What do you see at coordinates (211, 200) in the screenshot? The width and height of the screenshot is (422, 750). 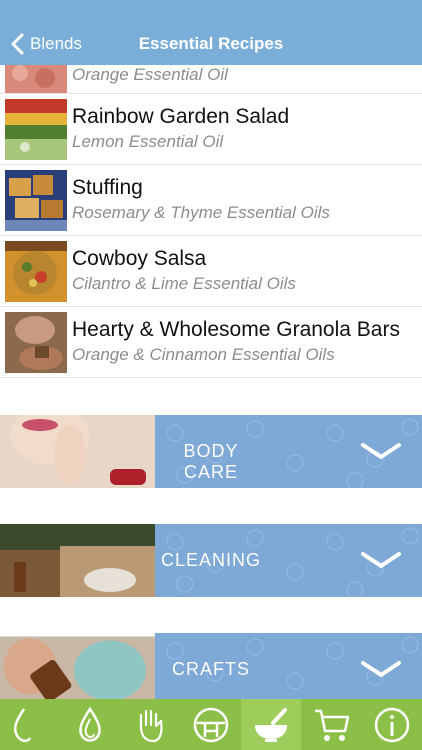 I see `recipe-row: Stuffing Rosemary & Thyme Essential Oils` at bounding box center [211, 200].